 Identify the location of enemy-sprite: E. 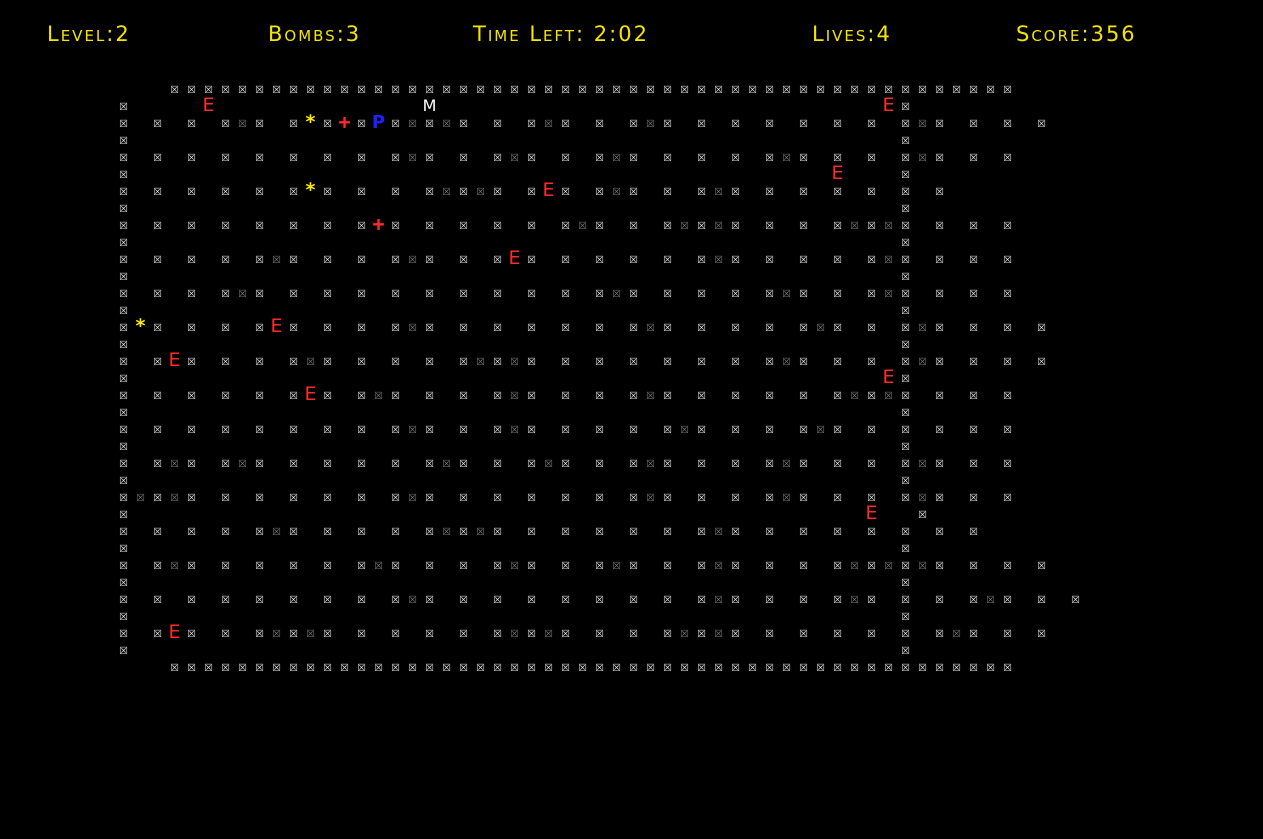
(871, 513).